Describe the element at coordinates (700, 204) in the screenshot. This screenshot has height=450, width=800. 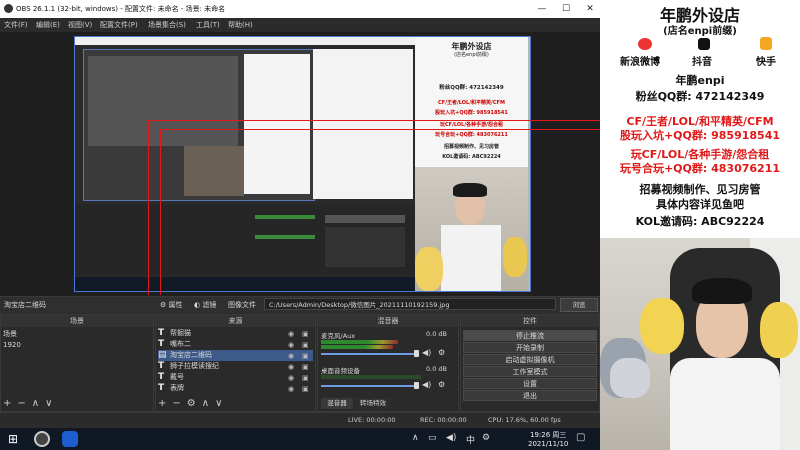
I see `poster-line6: 具体内容详见鱼吧` at that location.